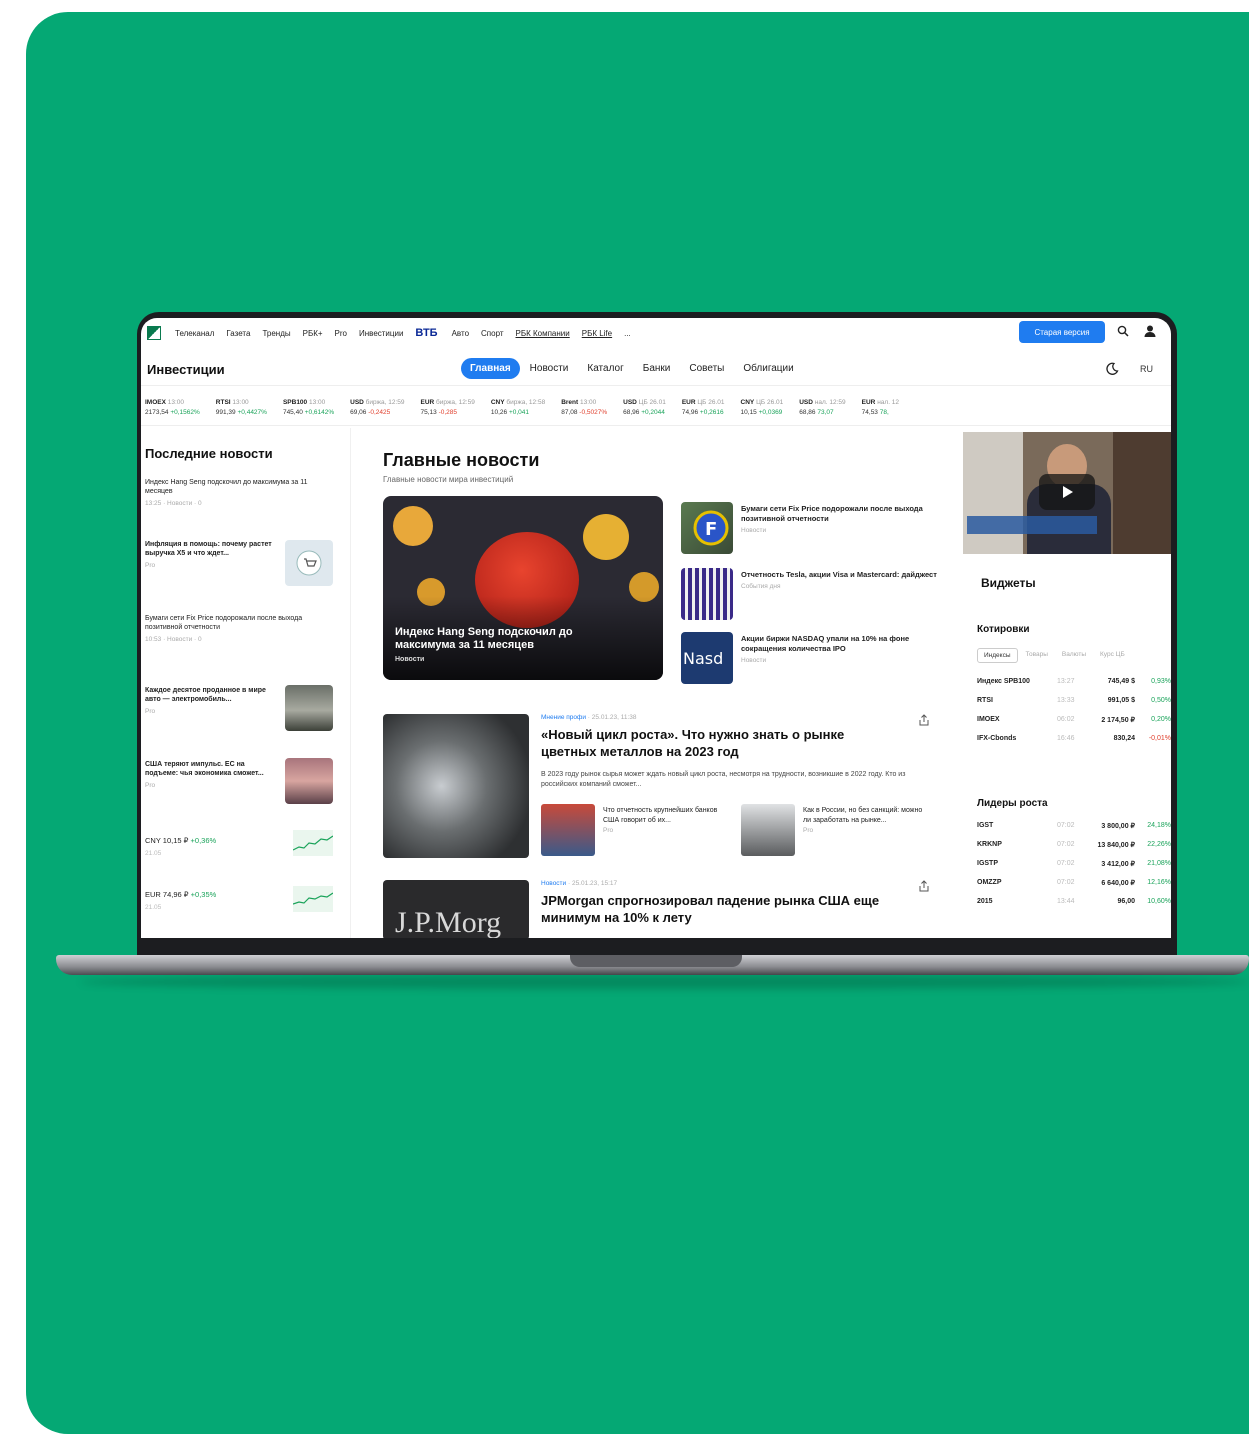 The height and width of the screenshot is (1434, 1249). Describe the element at coordinates (1150, 331) in the screenshot. I see `user-icon` at that location.